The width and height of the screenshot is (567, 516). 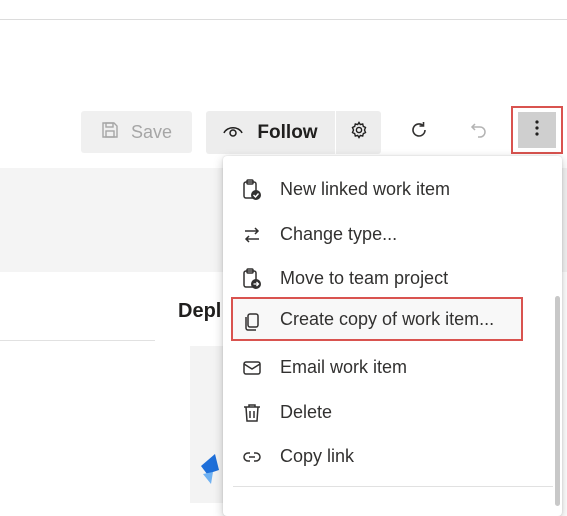 I want to click on menu-item-move-to-team-project: Move to team project, so click(x=392, y=278).